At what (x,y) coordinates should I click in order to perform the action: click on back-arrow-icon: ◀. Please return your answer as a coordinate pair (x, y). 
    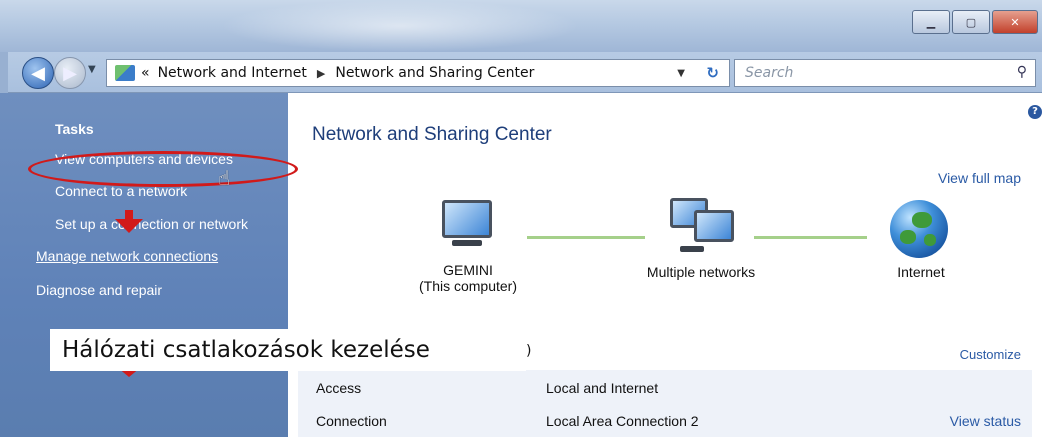
    Looking at the image, I should click on (38, 73).